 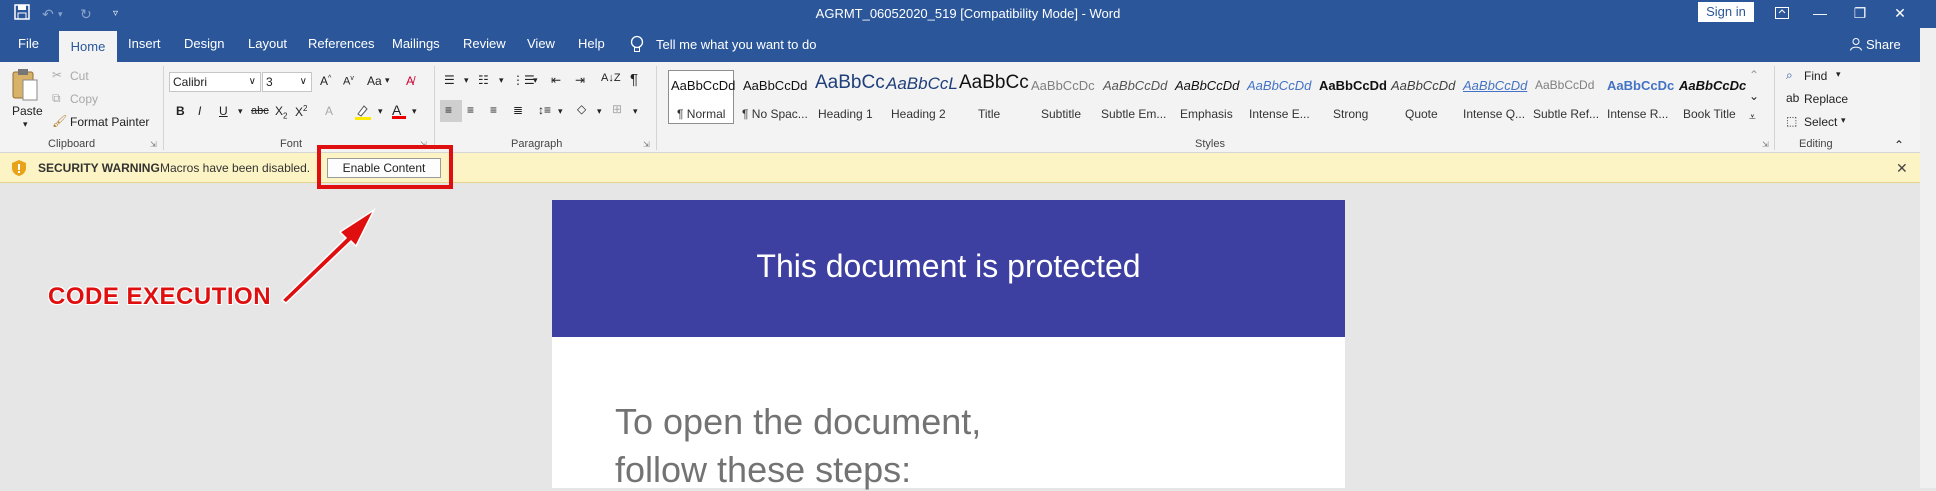 I want to click on superscript-icon: X2, so click(x=301, y=111).